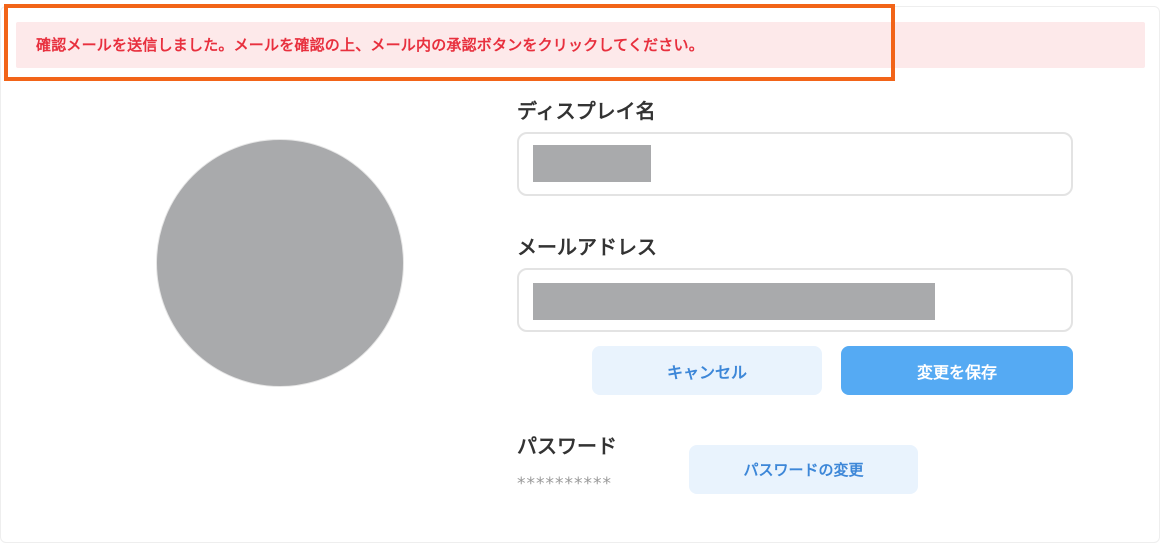 This screenshot has width=1162, height=543. Describe the element at coordinates (280, 263) in the screenshot. I see `avatar` at that location.